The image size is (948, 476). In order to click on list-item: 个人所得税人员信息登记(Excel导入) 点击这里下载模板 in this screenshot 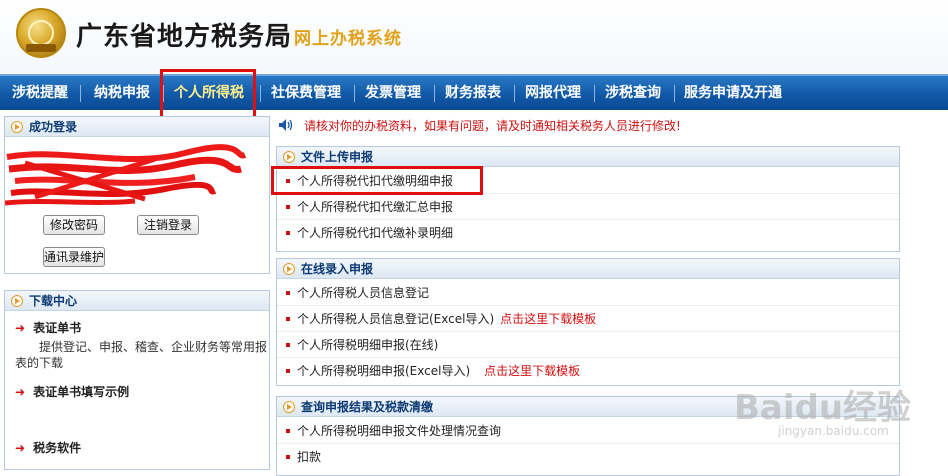, I will do `click(588, 319)`.